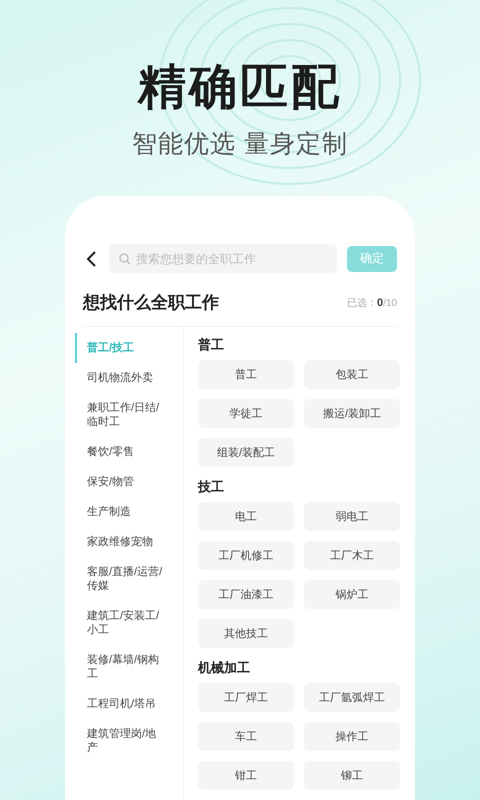  Describe the element at coordinates (129, 579) in the screenshot. I see `category-item: 客服/直播/运营/传媒` at that location.